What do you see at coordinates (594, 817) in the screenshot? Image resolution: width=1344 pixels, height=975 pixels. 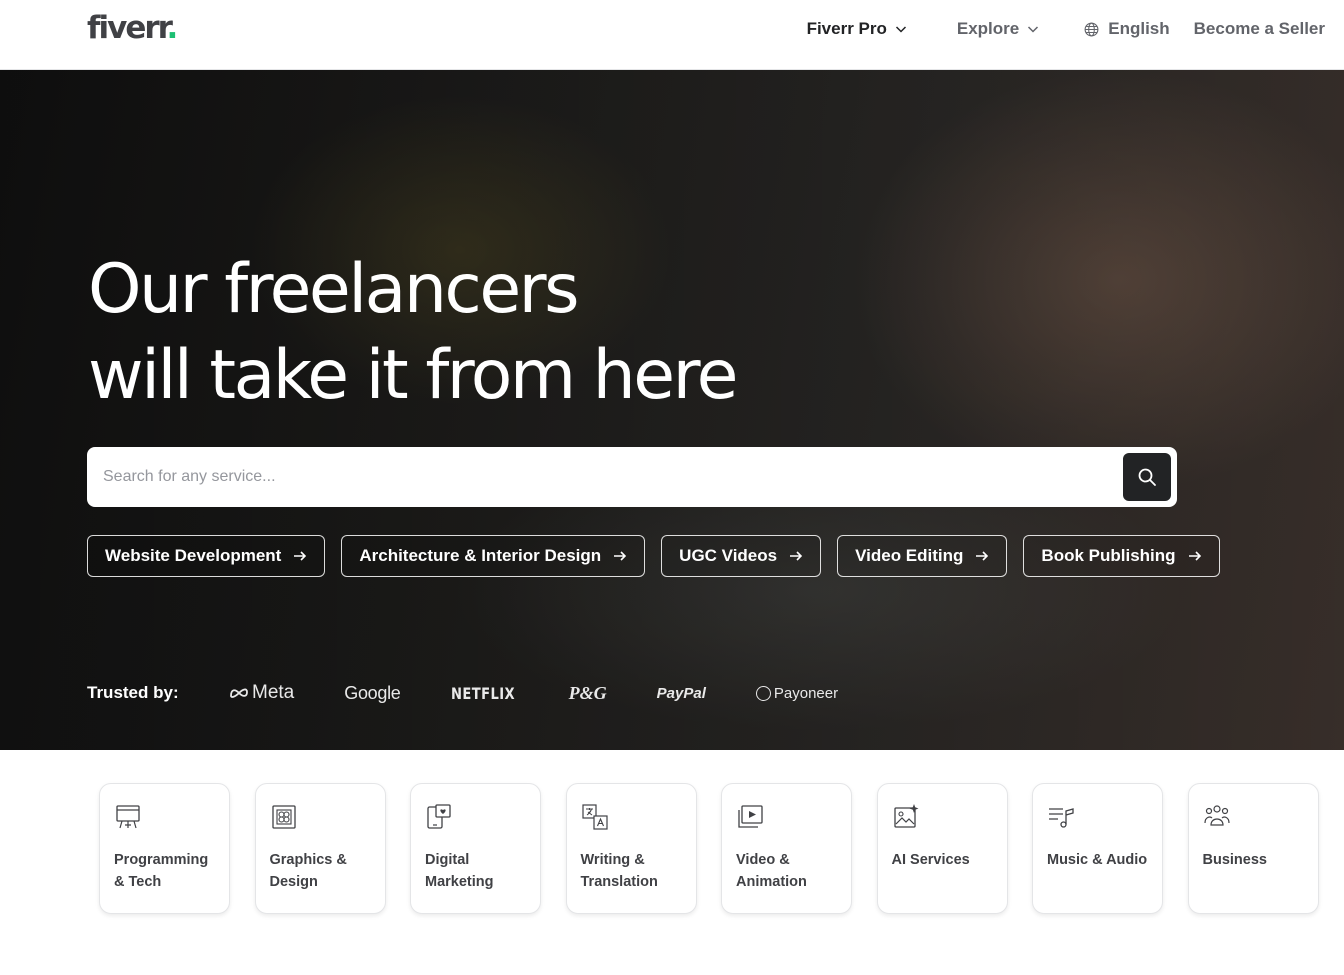 I see `writing-translation-icon` at bounding box center [594, 817].